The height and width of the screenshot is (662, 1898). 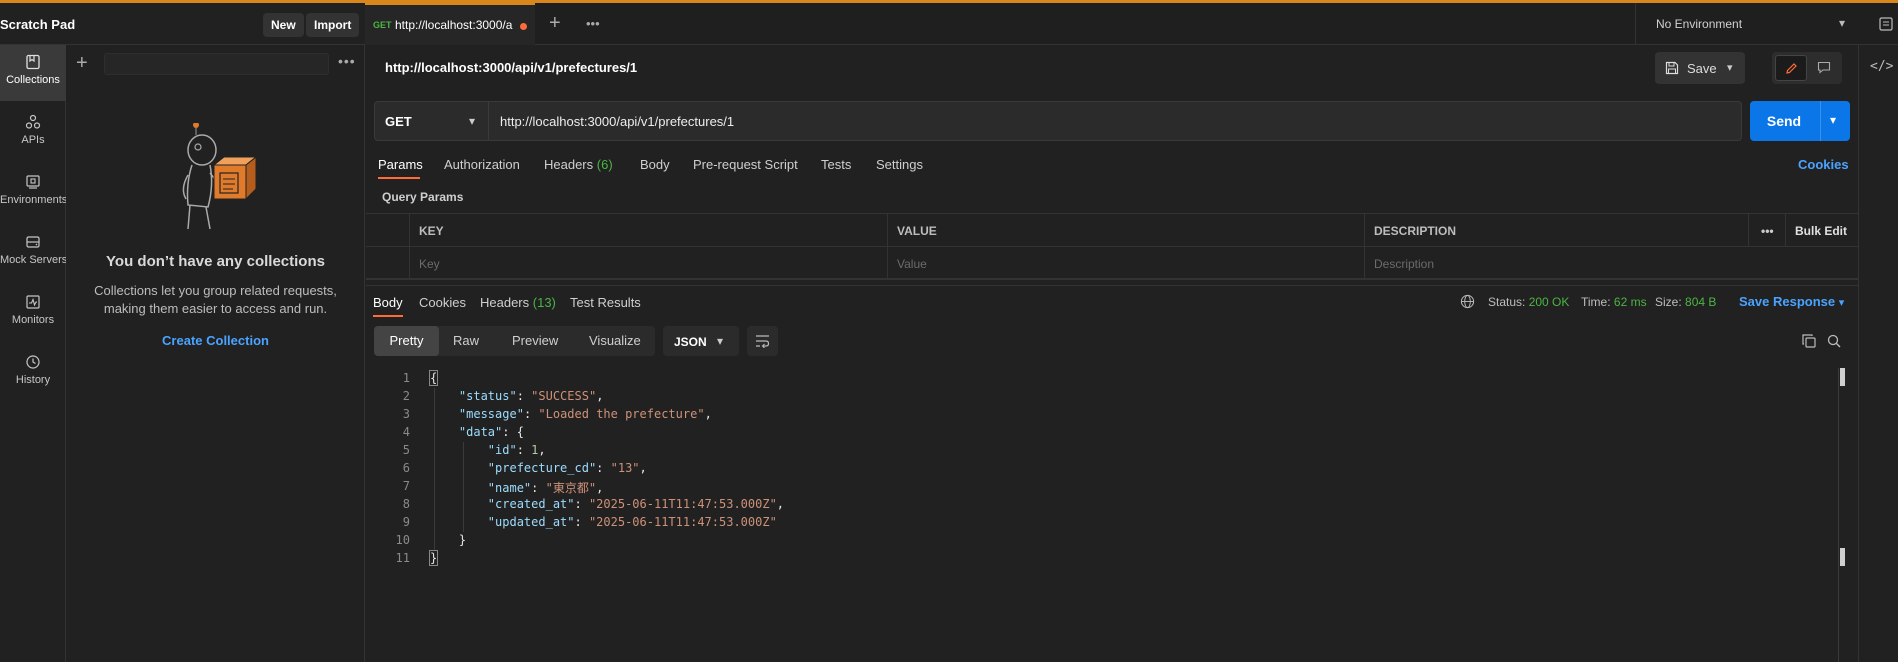 What do you see at coordinates (34, 253) in the screenshot?
I see `sidebar-item-mock-servers: Mock Servers` at bounding box center [34, 253].